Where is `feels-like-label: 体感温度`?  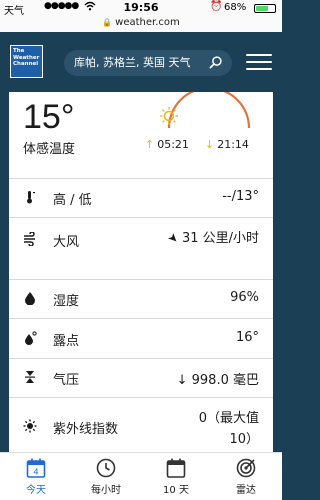 feels-like-label: 体感温度 is located at coordinates (49, 149).